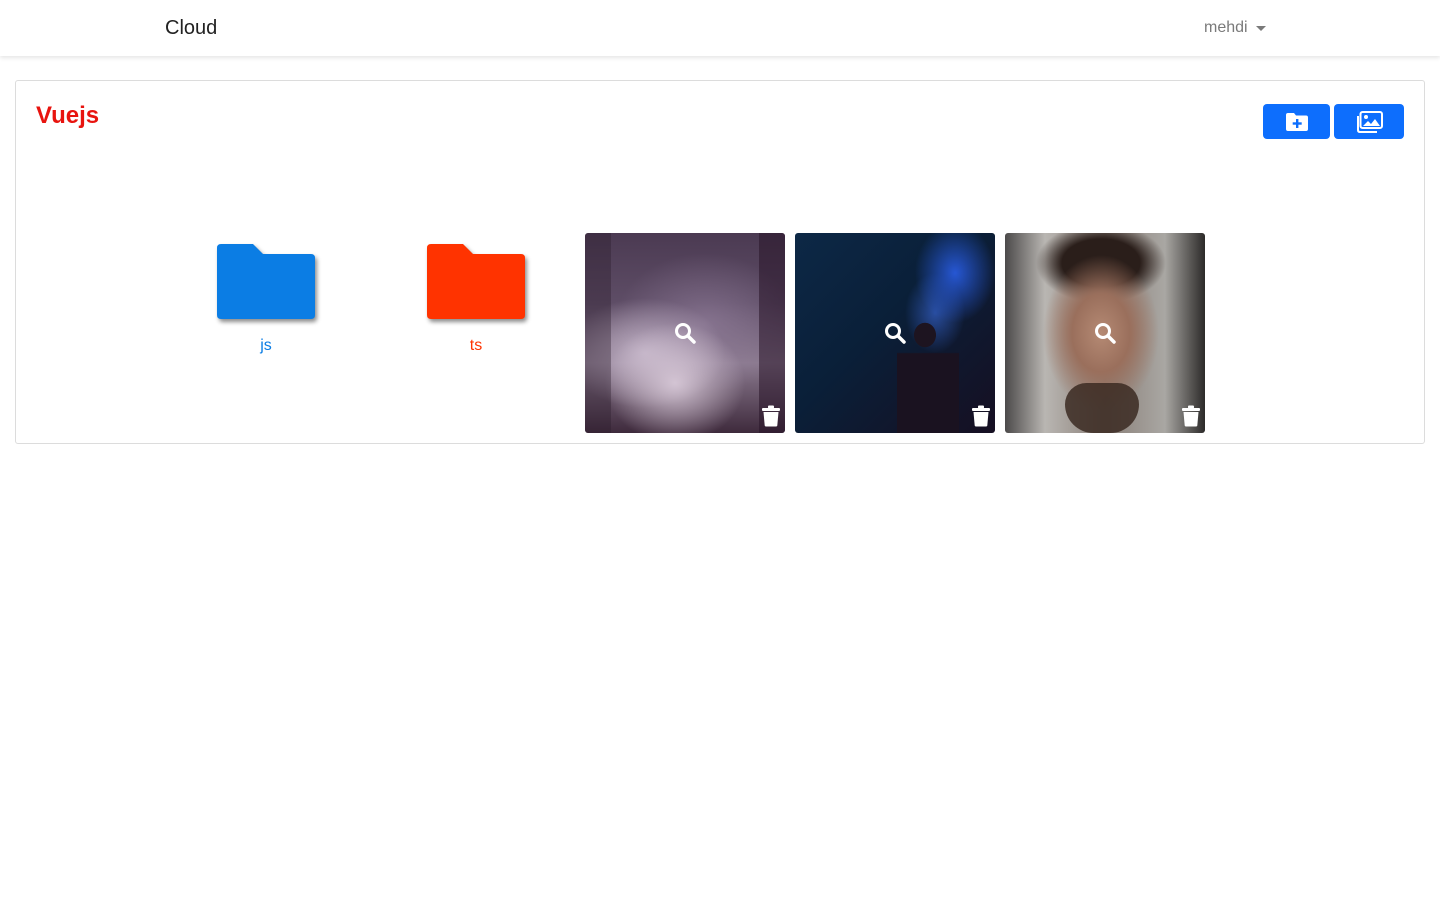 Image resolution: width=1440 pixels, height=900 pixels. What do you see at coordinates (266, 345) in the screenshot?
I see `folder-label: js` at bounding box center [266, 345].